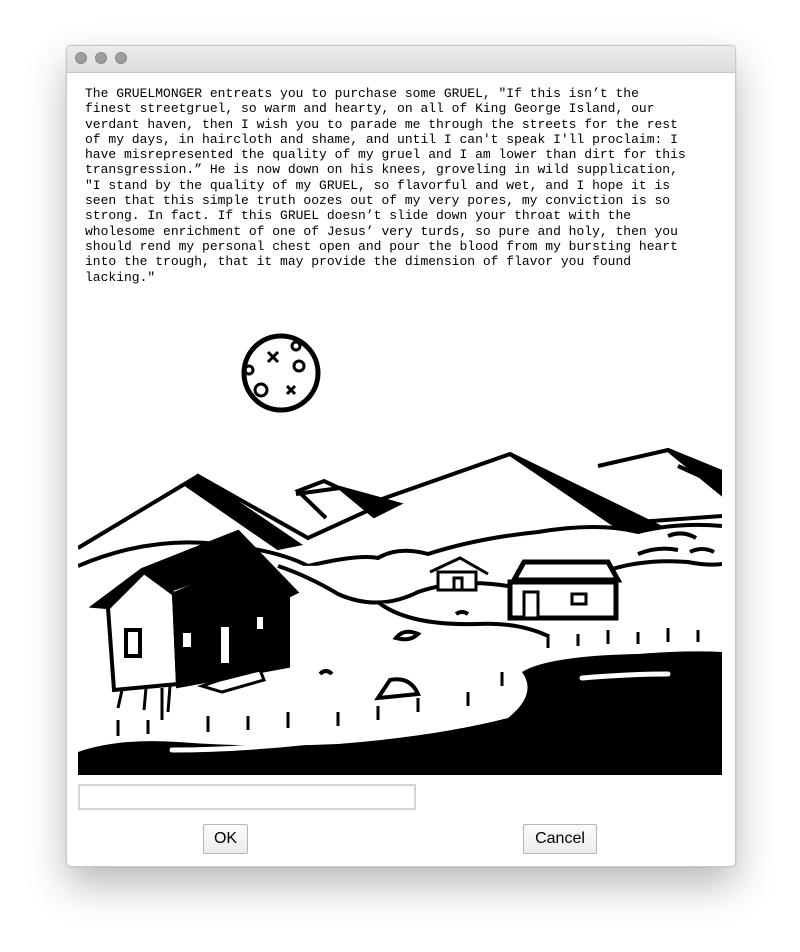  Describe the element at coordinates (560, 839) in the screenshot. I see `cancel-button: Cancel` at that location.